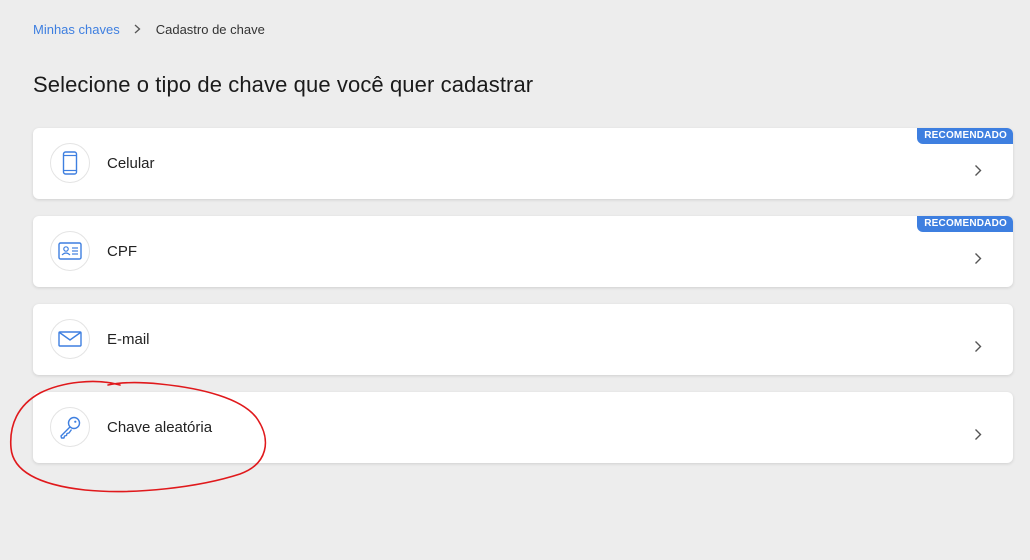 This screenshot has height=560, width=1030. Describe the element at coordinates (160, 427) in the screenshot. I see `key-type-label: Chave aleatória` at that location.